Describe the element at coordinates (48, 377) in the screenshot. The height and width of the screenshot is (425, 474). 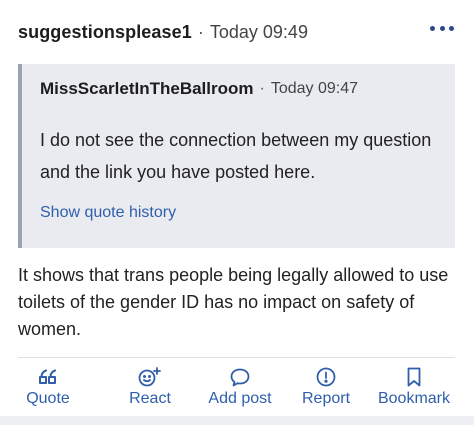
I see `quote-icon` at that location.